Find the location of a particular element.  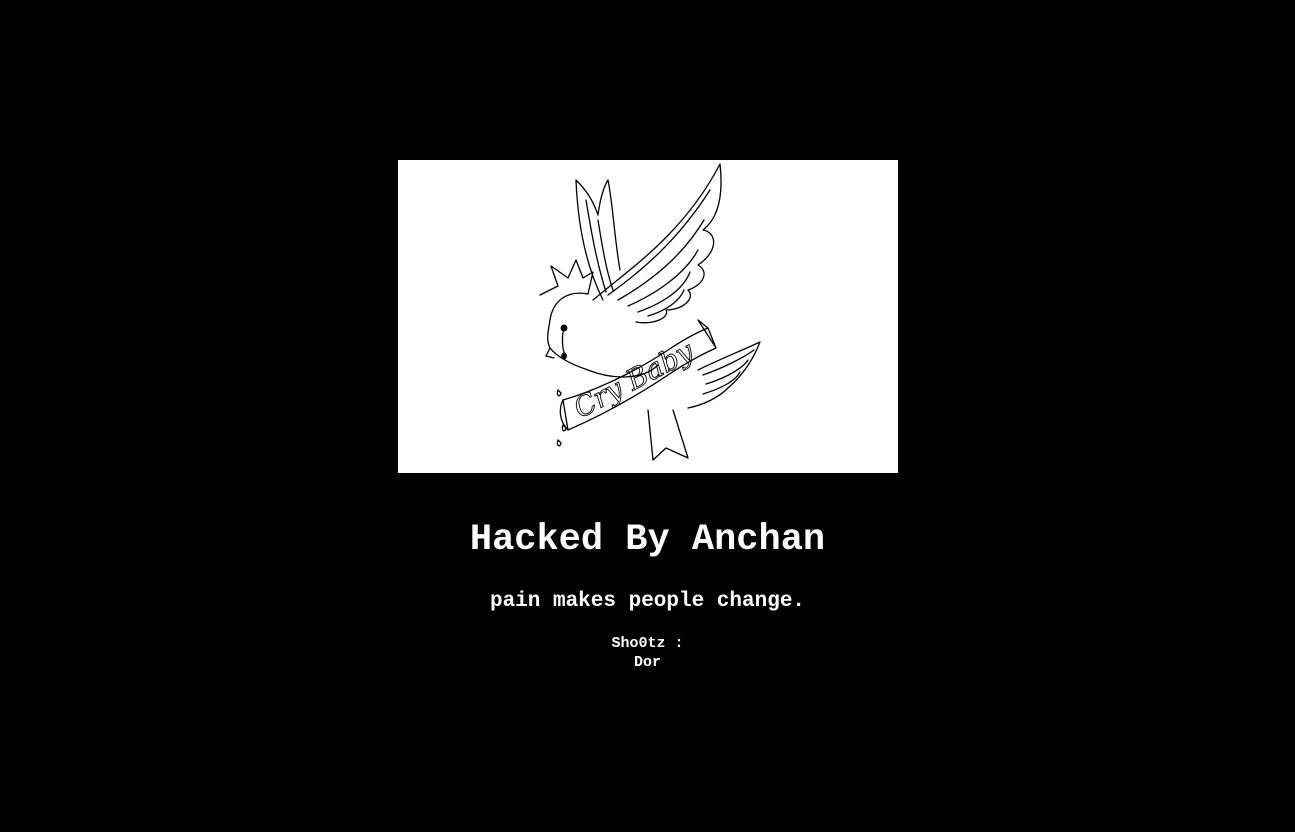

tagline: pain makes people change. is located at coordinates (647, 601).